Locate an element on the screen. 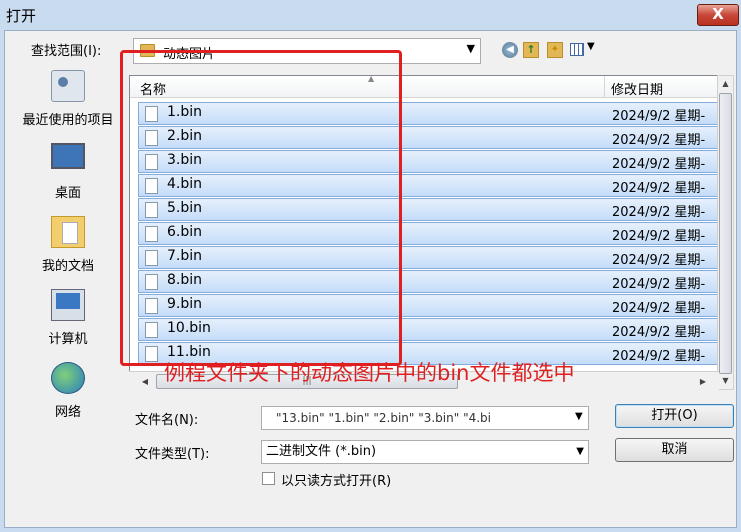 The image size is (741, 532). file-type-label: 文件类型(T): is located at coordinates (172, 454).